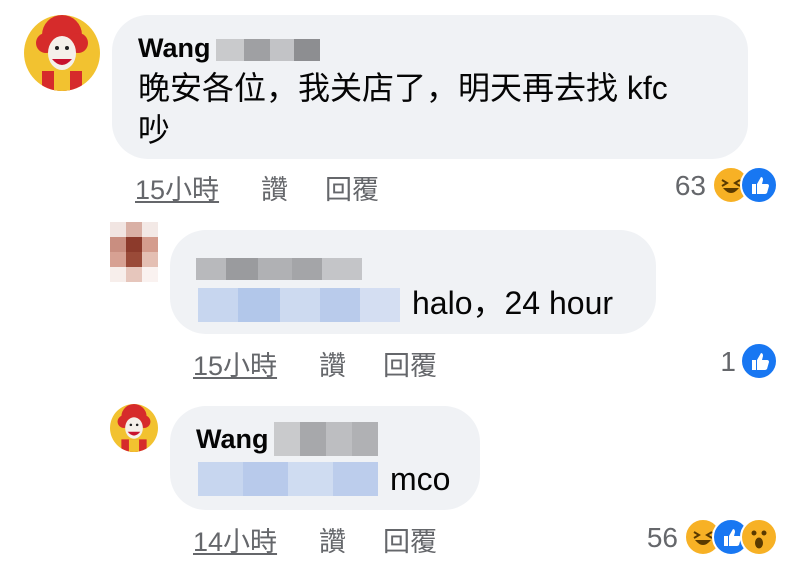 The height and width of the screenshot is (567, 800). What do you see at coordinates (420, 479) in the screenshot?
I see `comment-text: mco` at bounding box center [420, 479].